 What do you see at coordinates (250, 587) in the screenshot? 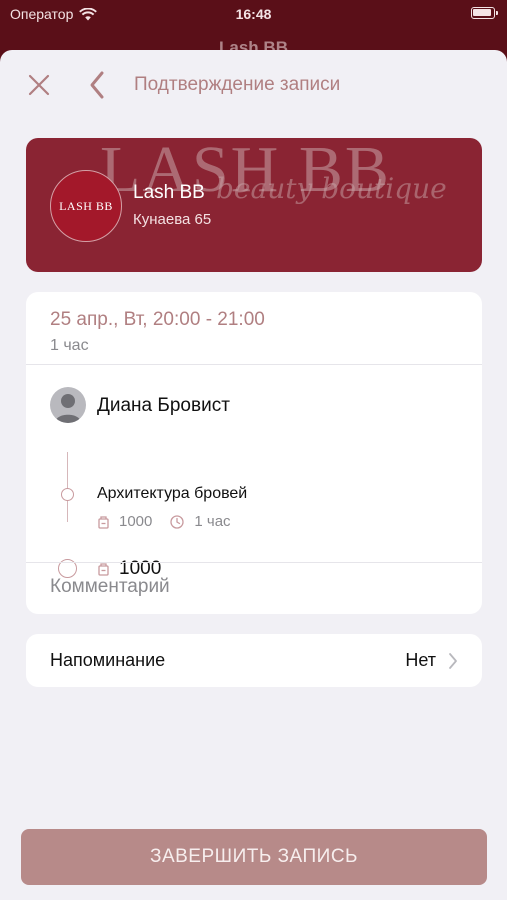
I see `comment-input` at bounding box center [250, 587].